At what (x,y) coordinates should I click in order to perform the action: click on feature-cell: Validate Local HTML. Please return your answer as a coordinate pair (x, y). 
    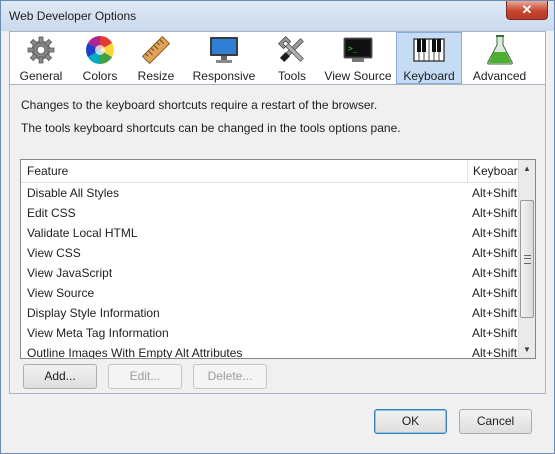
    Looking at the image, I should click on (82, 233).